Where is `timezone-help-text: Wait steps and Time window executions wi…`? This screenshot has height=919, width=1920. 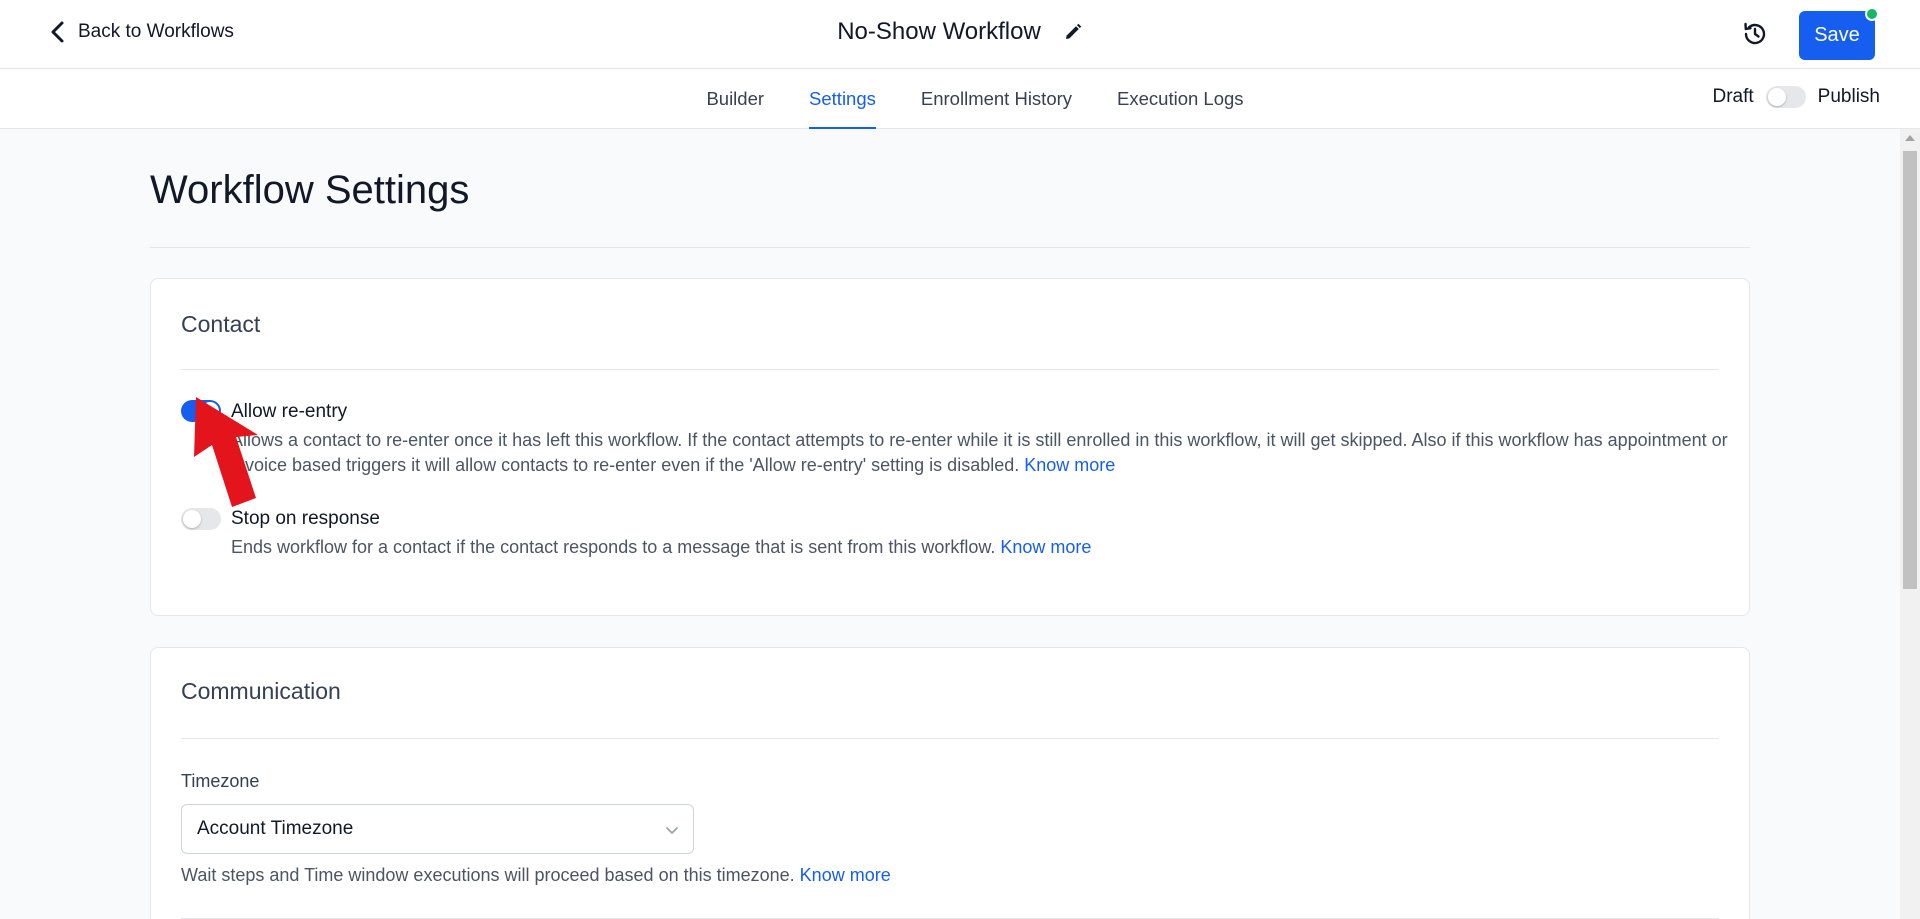
timezone-help-text: Wait steps and Time window executions wi… is located at coordinates (488, 875).